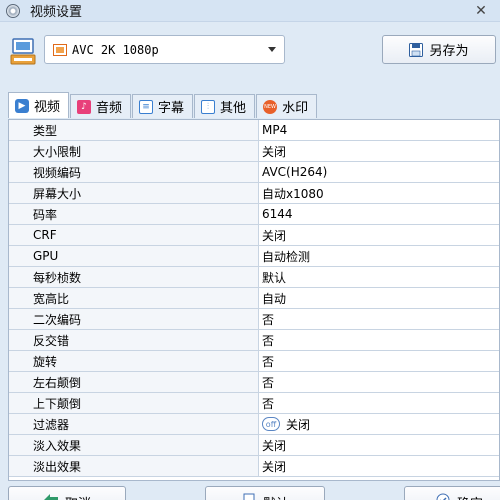 This screenshot has width=500, height=500. I want to click on default-button: 默认, so click(265, 493).